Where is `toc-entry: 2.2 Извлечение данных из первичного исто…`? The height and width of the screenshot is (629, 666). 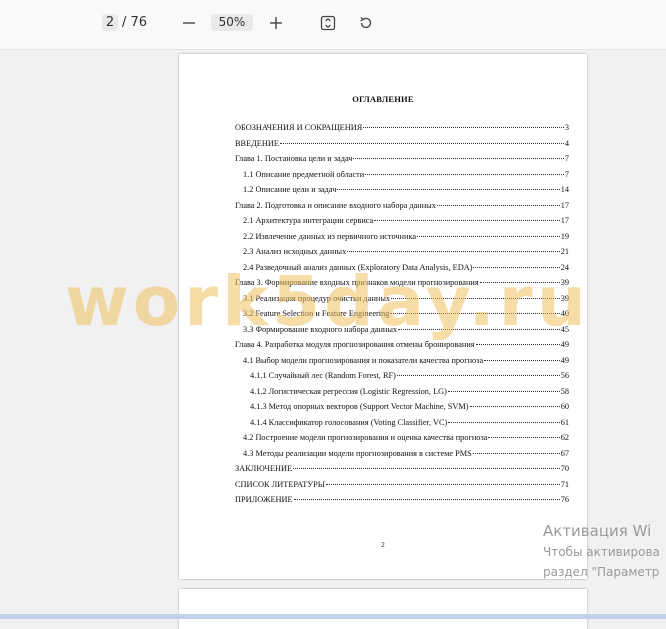
toc-entry: 2.2 Извлечение данных из первичного исто… is located at coordinates (402, 240).